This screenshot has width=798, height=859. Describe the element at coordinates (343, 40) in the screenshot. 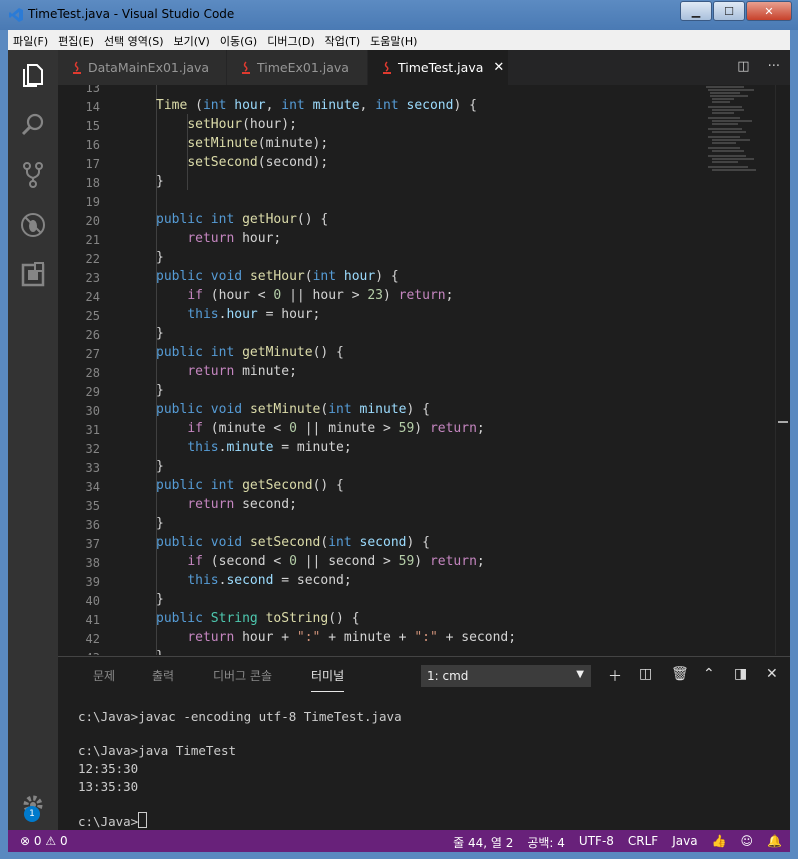

I see `menu-tasks: 작업(T)` at that location.